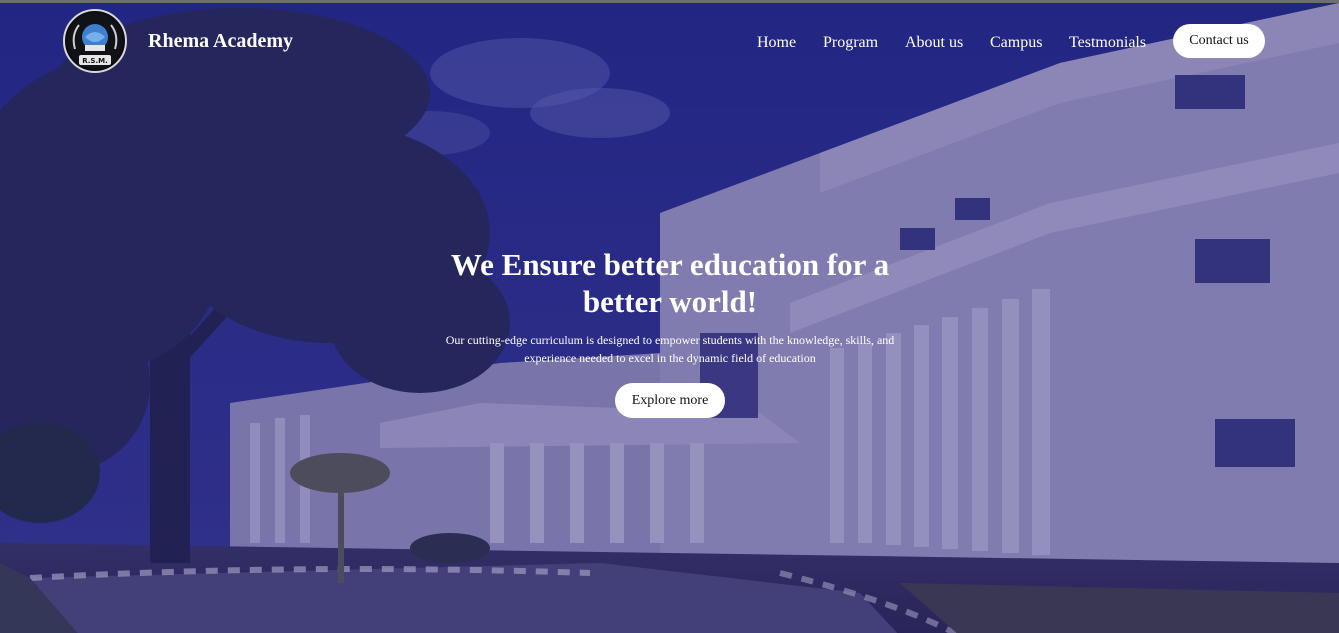  What do you see at coordinates (1107, 43) in the screenshot?
I see `nav-testimonials: Testmonials` at bounding box center [1107, 43].